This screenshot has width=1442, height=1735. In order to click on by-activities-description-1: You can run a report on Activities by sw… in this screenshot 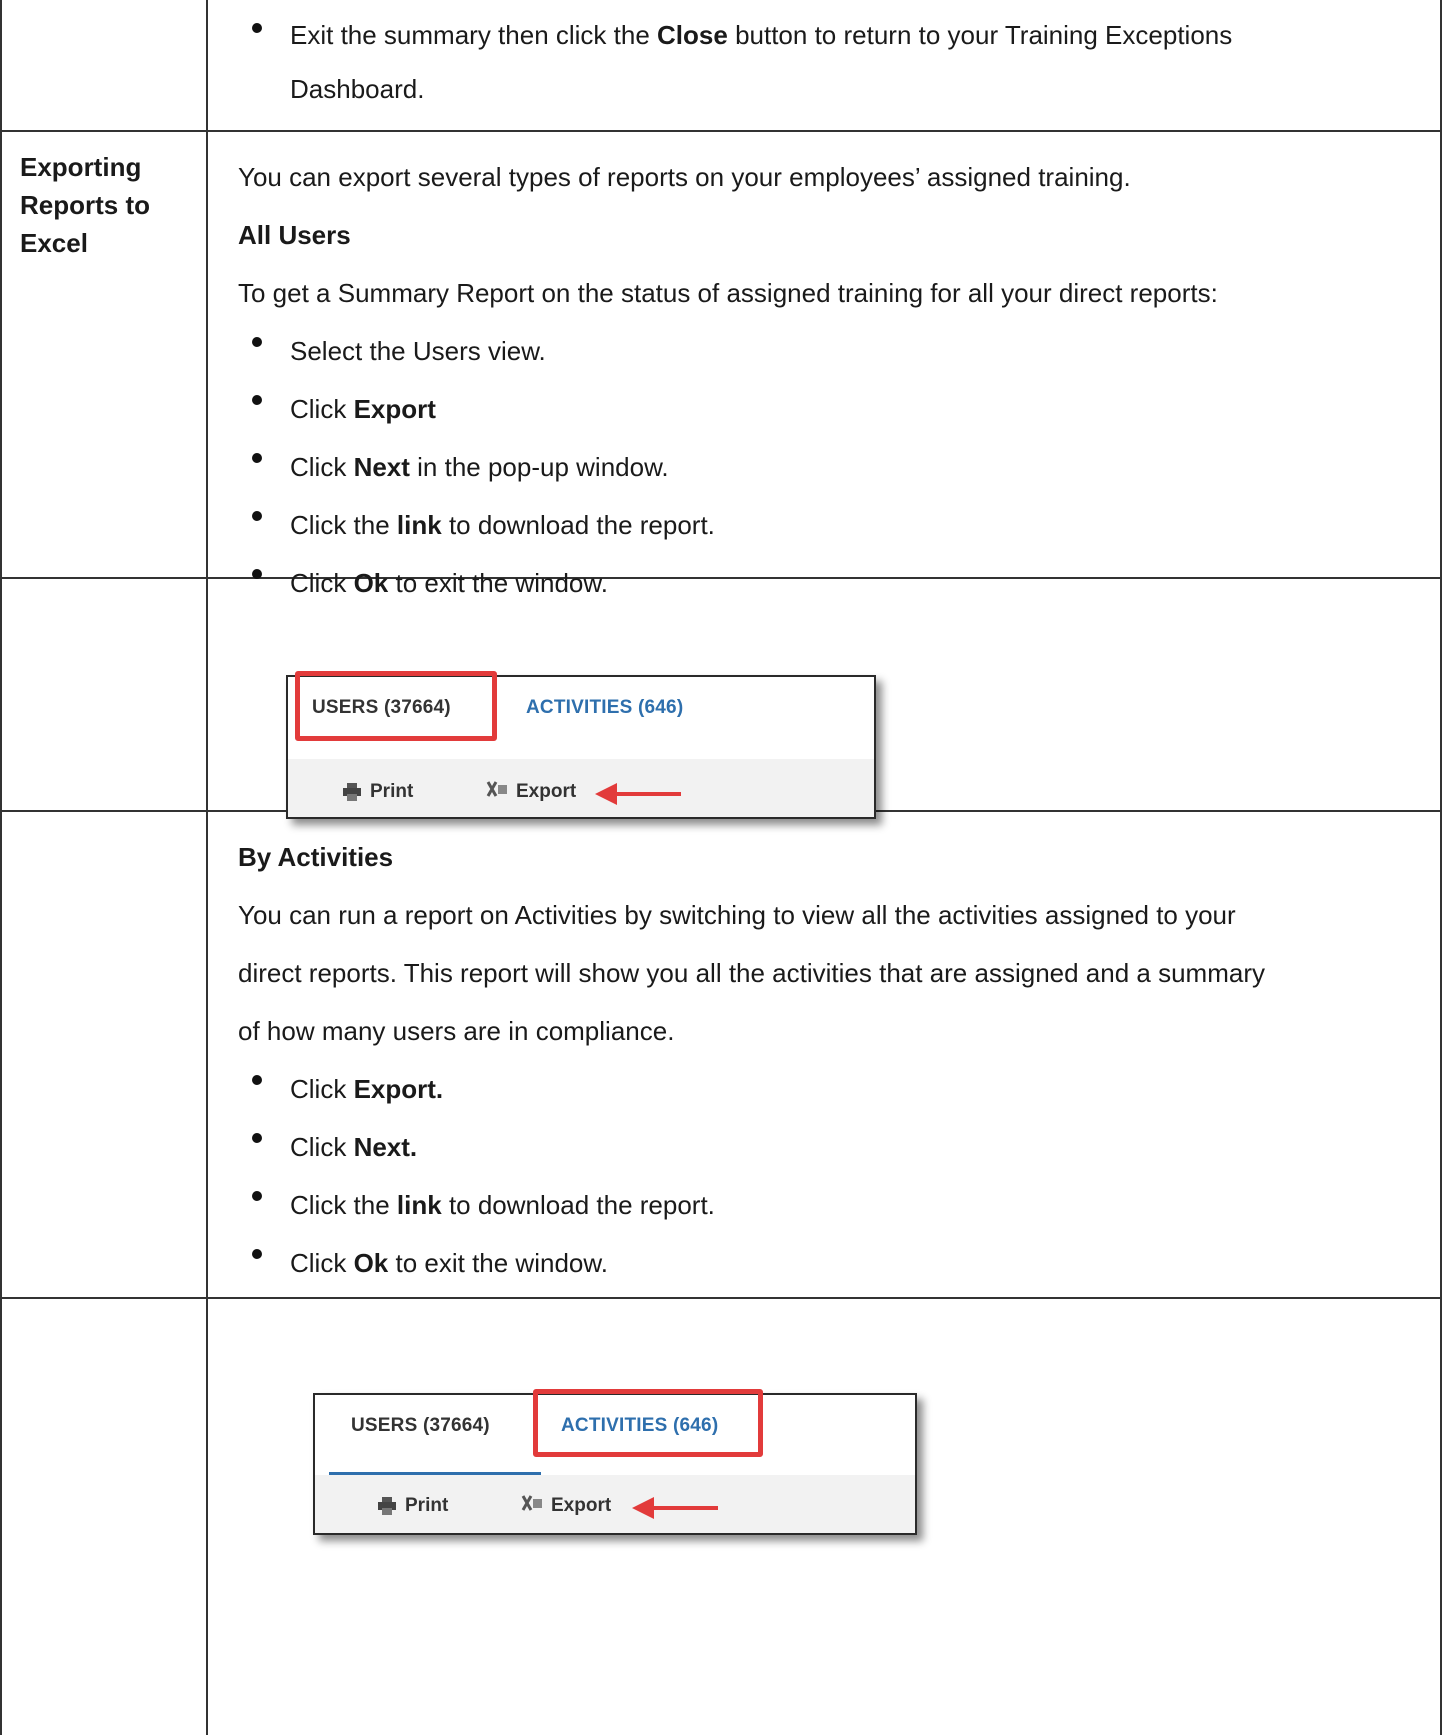, I will do `click(737, 915)`.